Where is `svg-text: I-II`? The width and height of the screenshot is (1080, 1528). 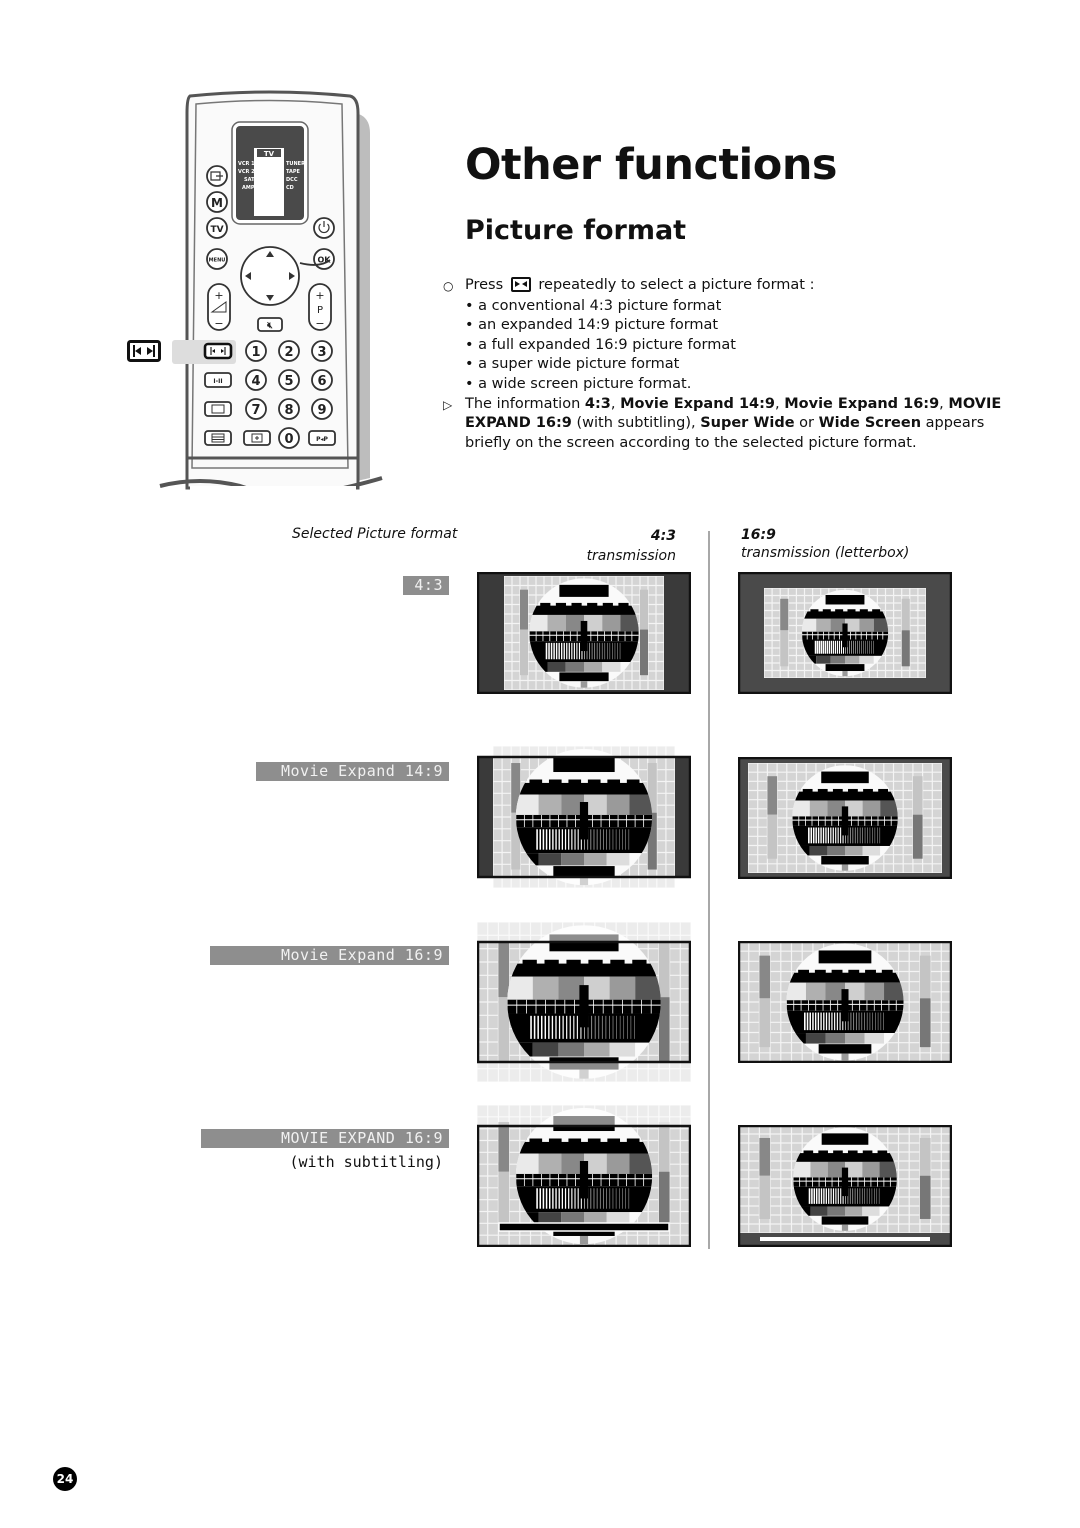 svg-text: I-II is located at coordinates (217, 381).